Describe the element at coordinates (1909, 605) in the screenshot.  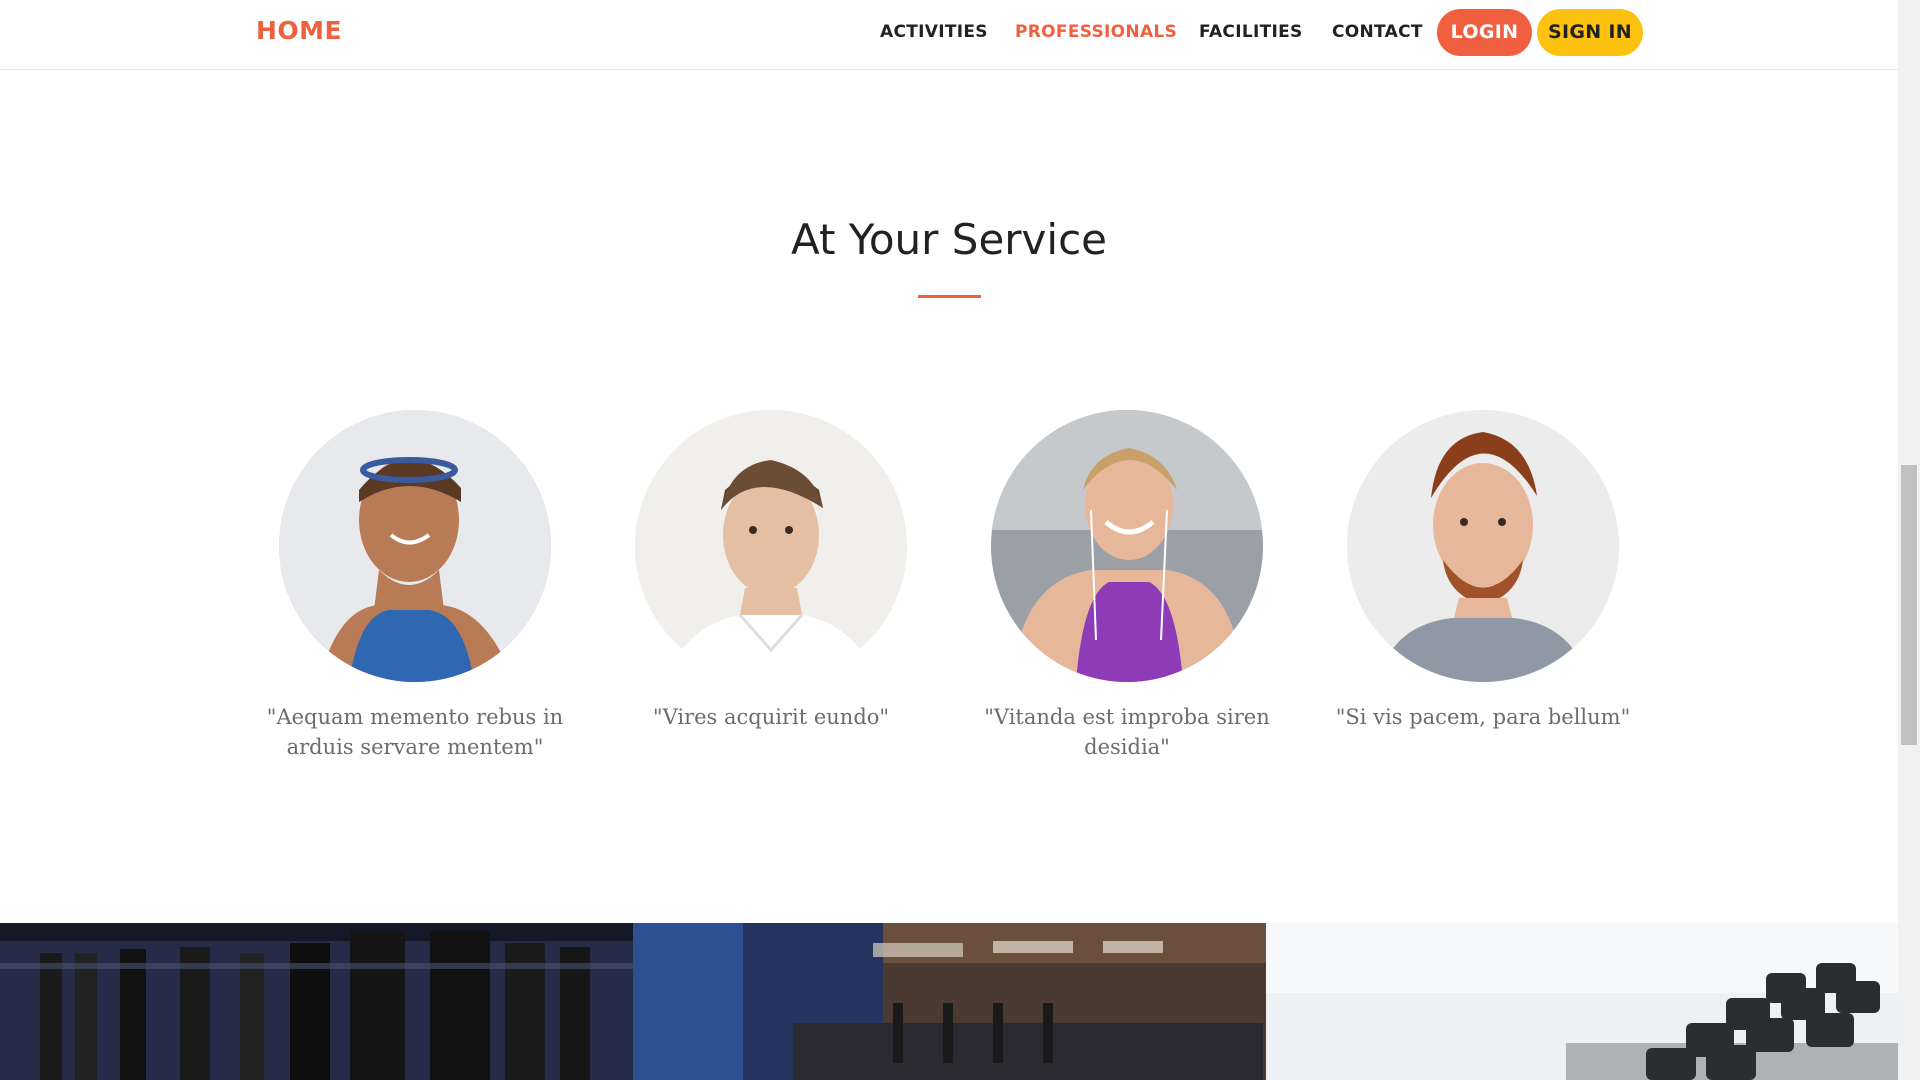
I see `scrollbar-thumb` at that location.